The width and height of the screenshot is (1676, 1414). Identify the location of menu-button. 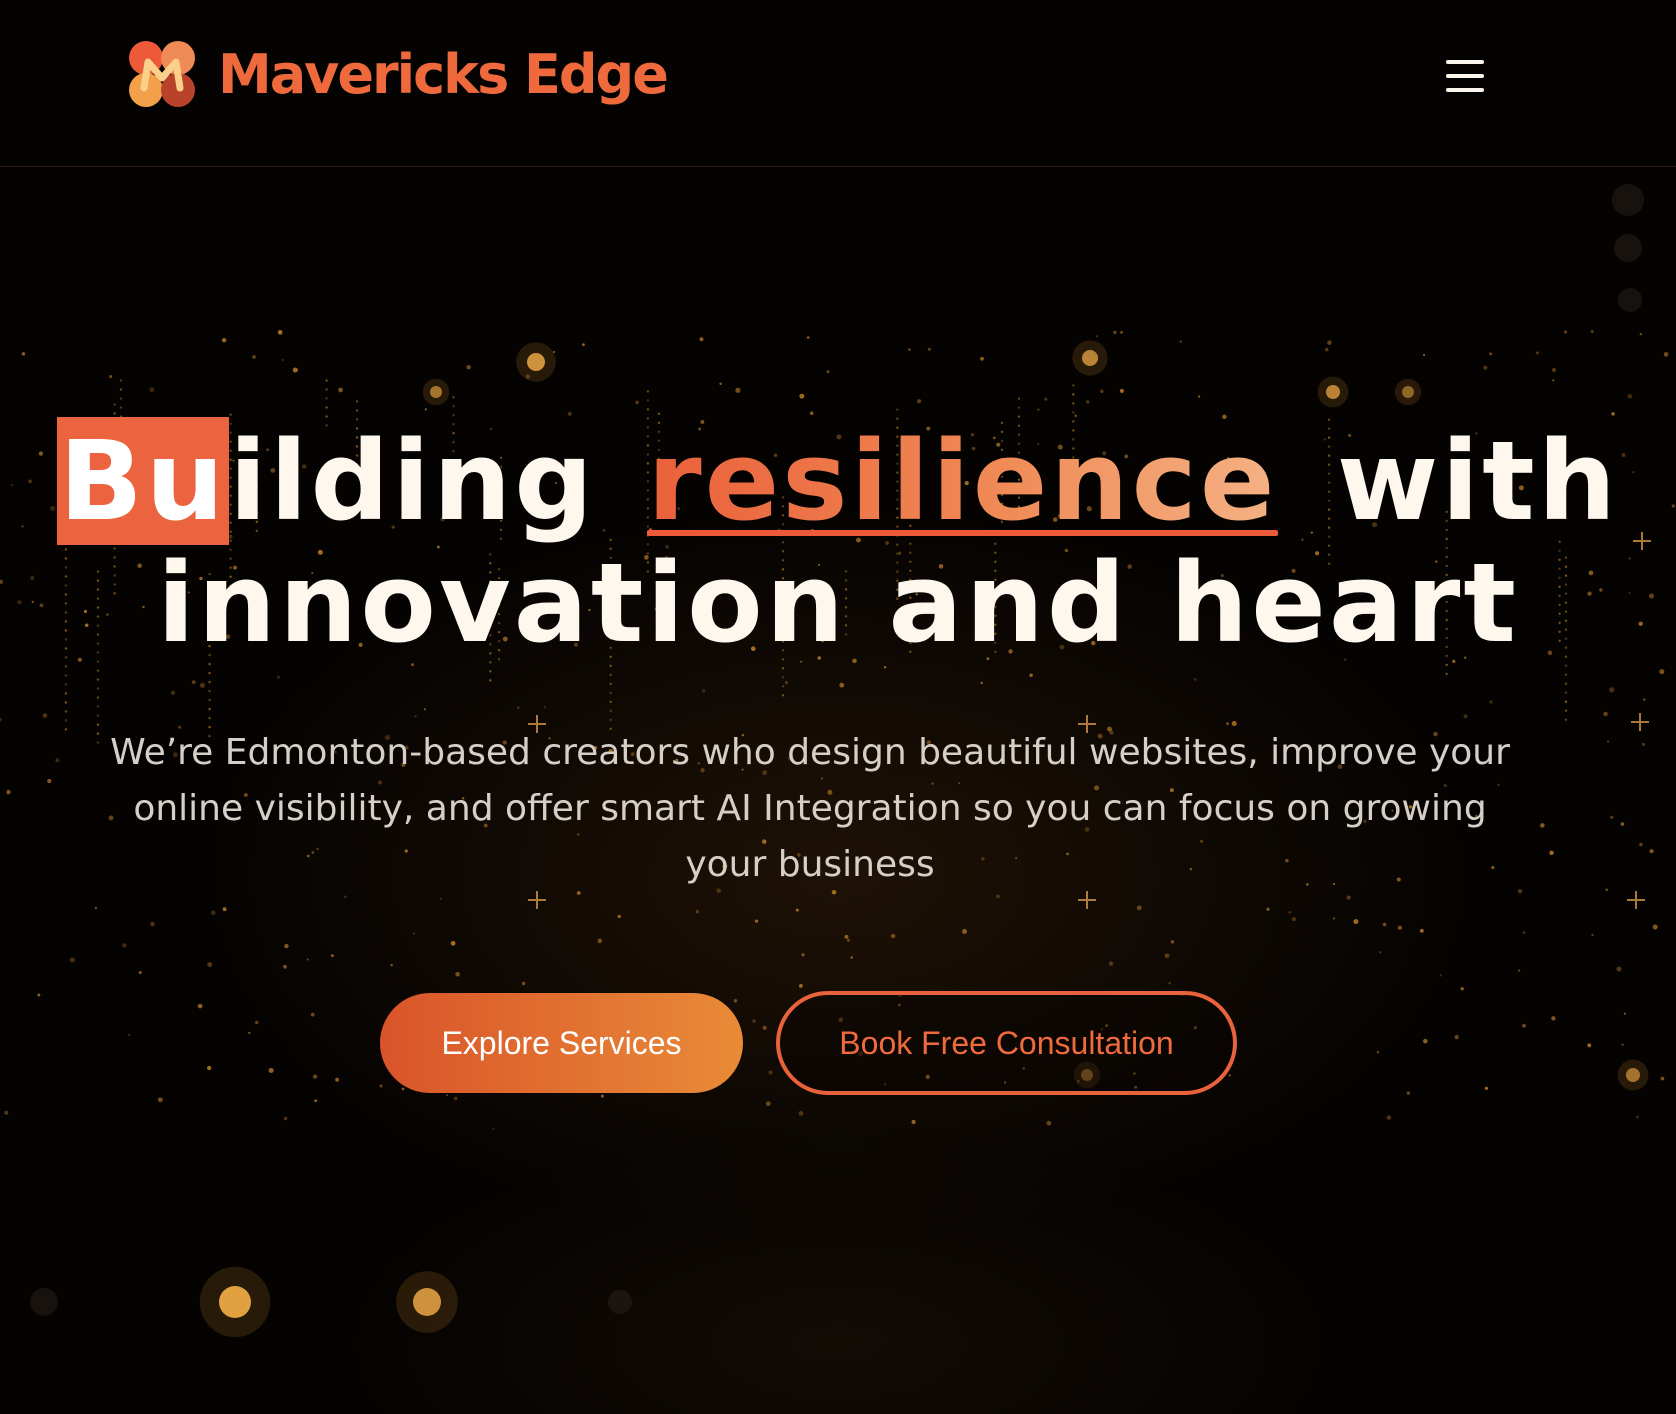
(1465, 76).